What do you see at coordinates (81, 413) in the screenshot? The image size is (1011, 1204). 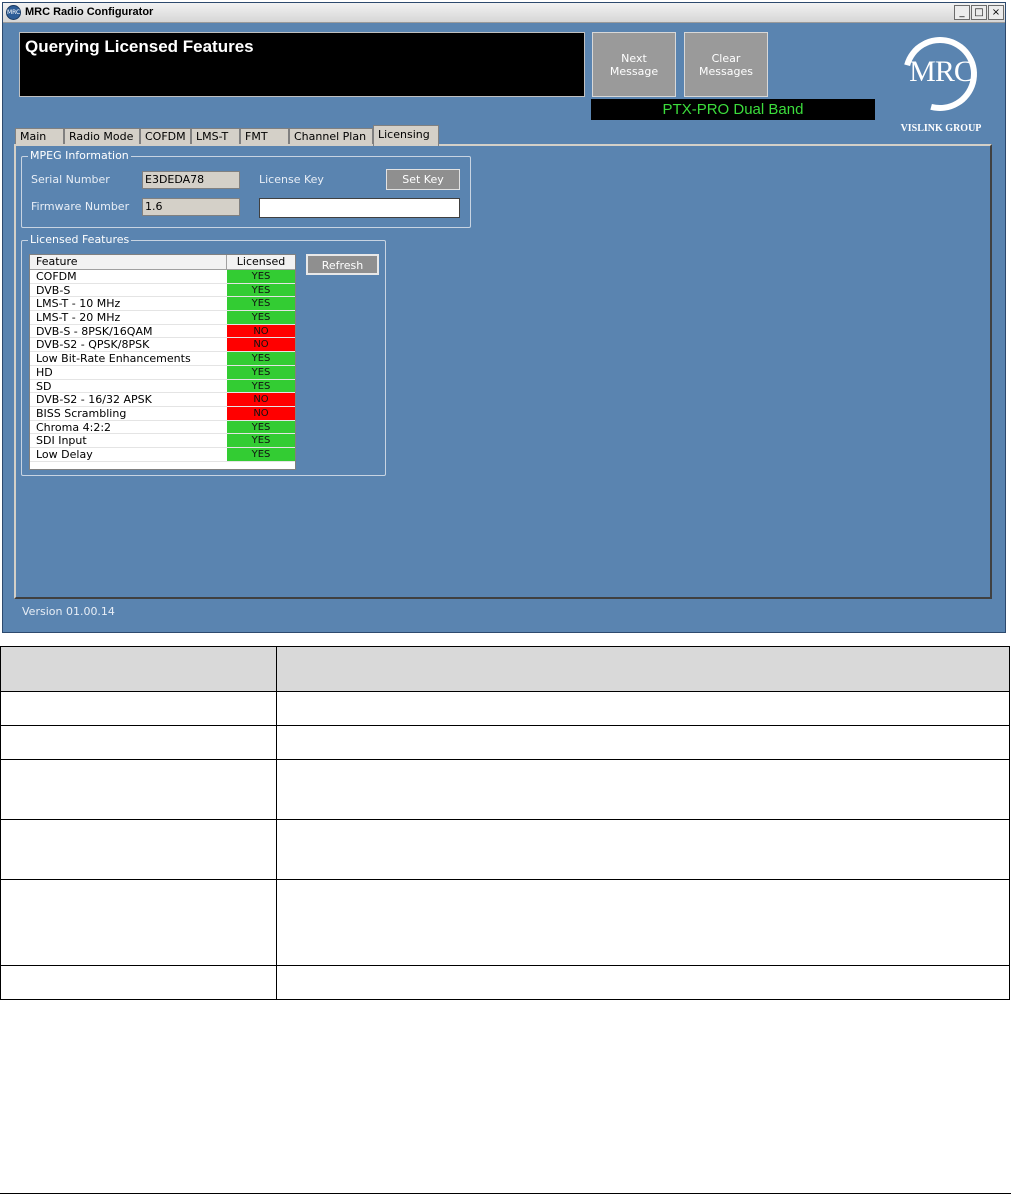 I see `feature-name: BISS Scrambling` at bounding box center [81, 413].